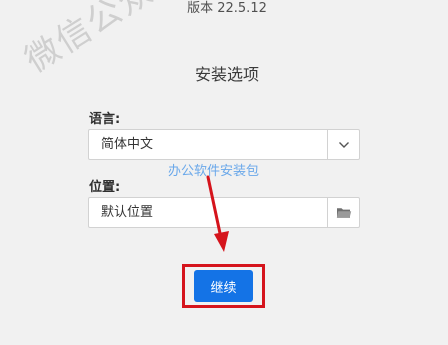 This screenshot has height=345, width=448. I want to click on continue-button: 继续, so click(223, 286).